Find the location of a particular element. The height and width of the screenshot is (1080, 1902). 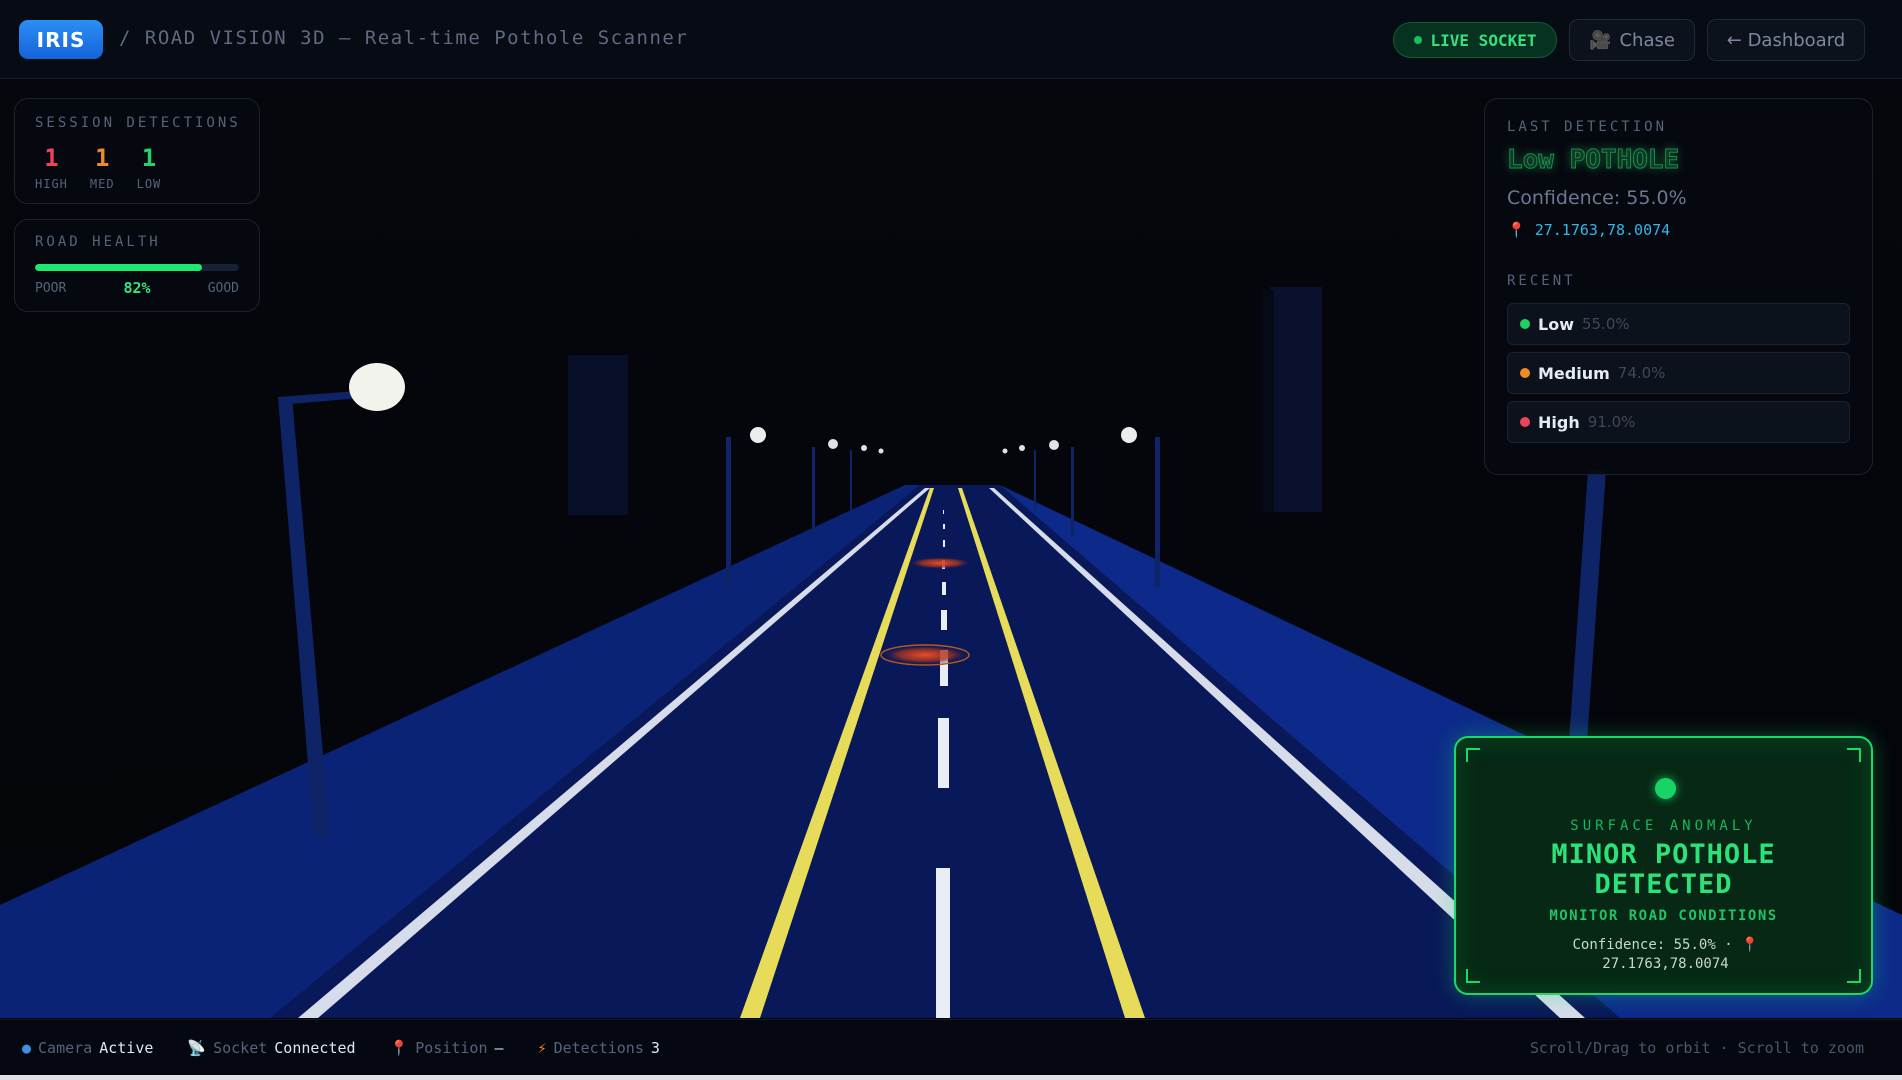

count-low-label: LOW is located at coordinates (149, 184).